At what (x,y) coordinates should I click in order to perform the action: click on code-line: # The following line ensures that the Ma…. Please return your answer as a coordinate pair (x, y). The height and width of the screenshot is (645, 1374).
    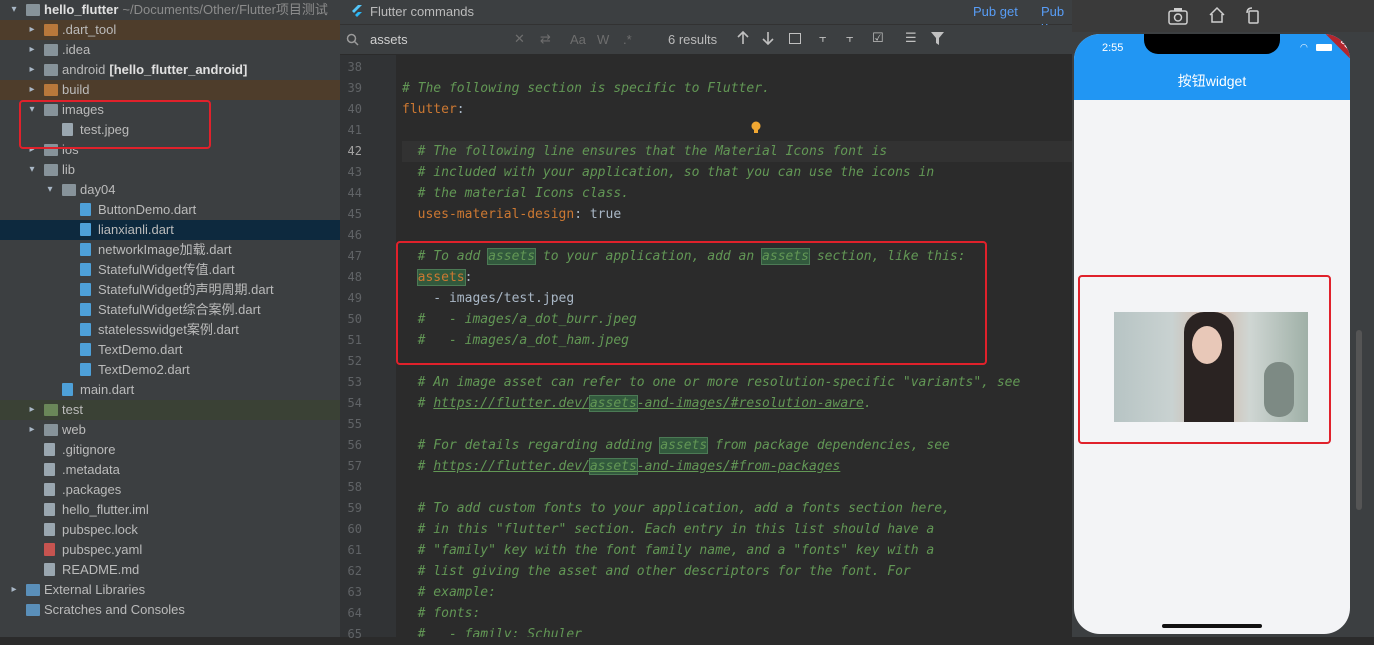
    Looking at the image, I should click on (737, 151).